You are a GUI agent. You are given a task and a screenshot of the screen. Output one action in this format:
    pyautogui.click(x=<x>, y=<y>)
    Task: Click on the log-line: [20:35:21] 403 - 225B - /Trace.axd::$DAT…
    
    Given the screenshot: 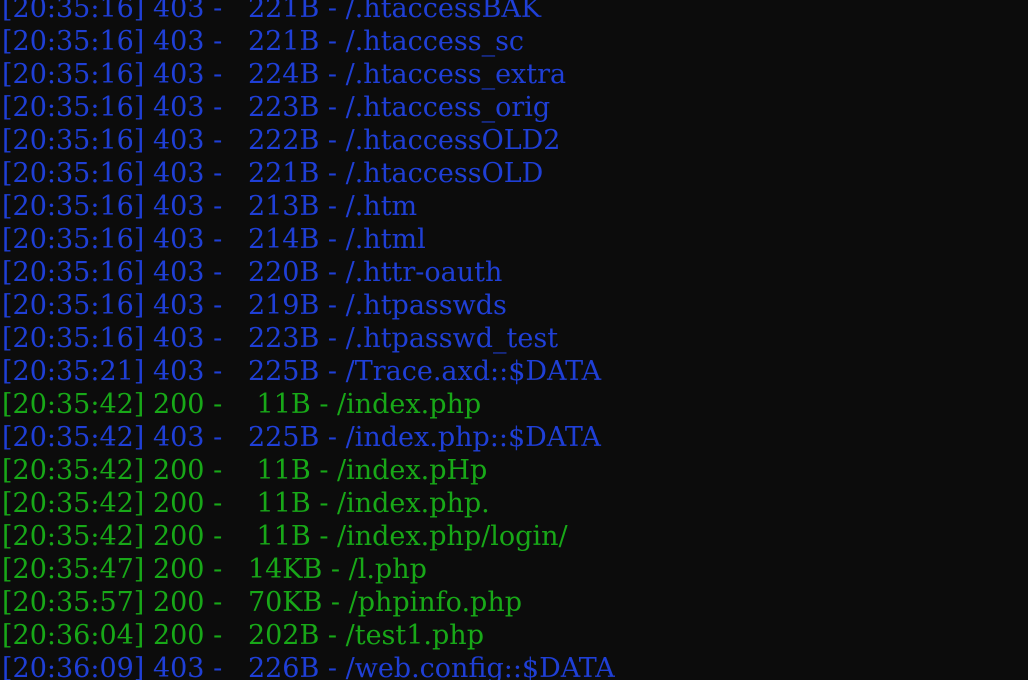 What is the action you would take?
    pyautogui.click(x=302, y=371)
    